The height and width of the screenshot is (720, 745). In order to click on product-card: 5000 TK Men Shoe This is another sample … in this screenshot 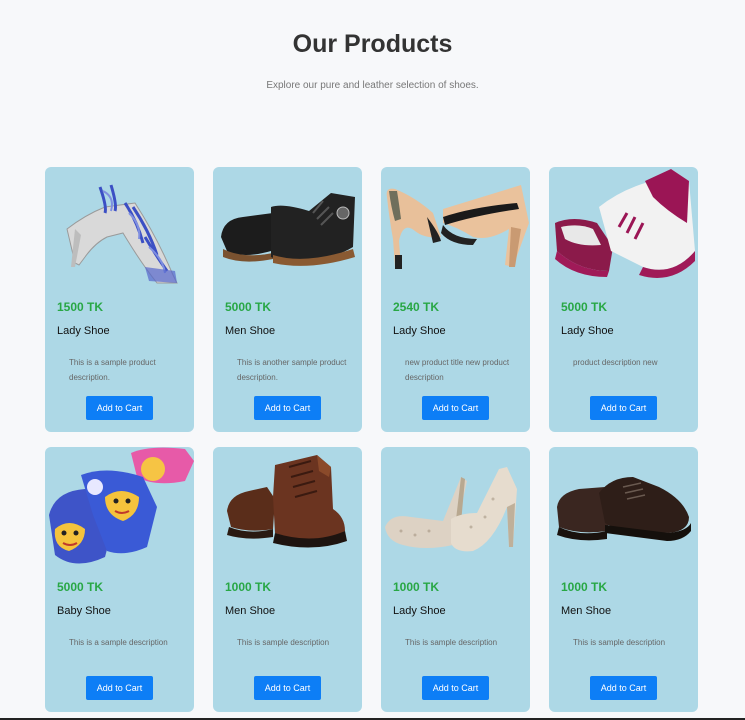, I will do `click(287, 299)`.